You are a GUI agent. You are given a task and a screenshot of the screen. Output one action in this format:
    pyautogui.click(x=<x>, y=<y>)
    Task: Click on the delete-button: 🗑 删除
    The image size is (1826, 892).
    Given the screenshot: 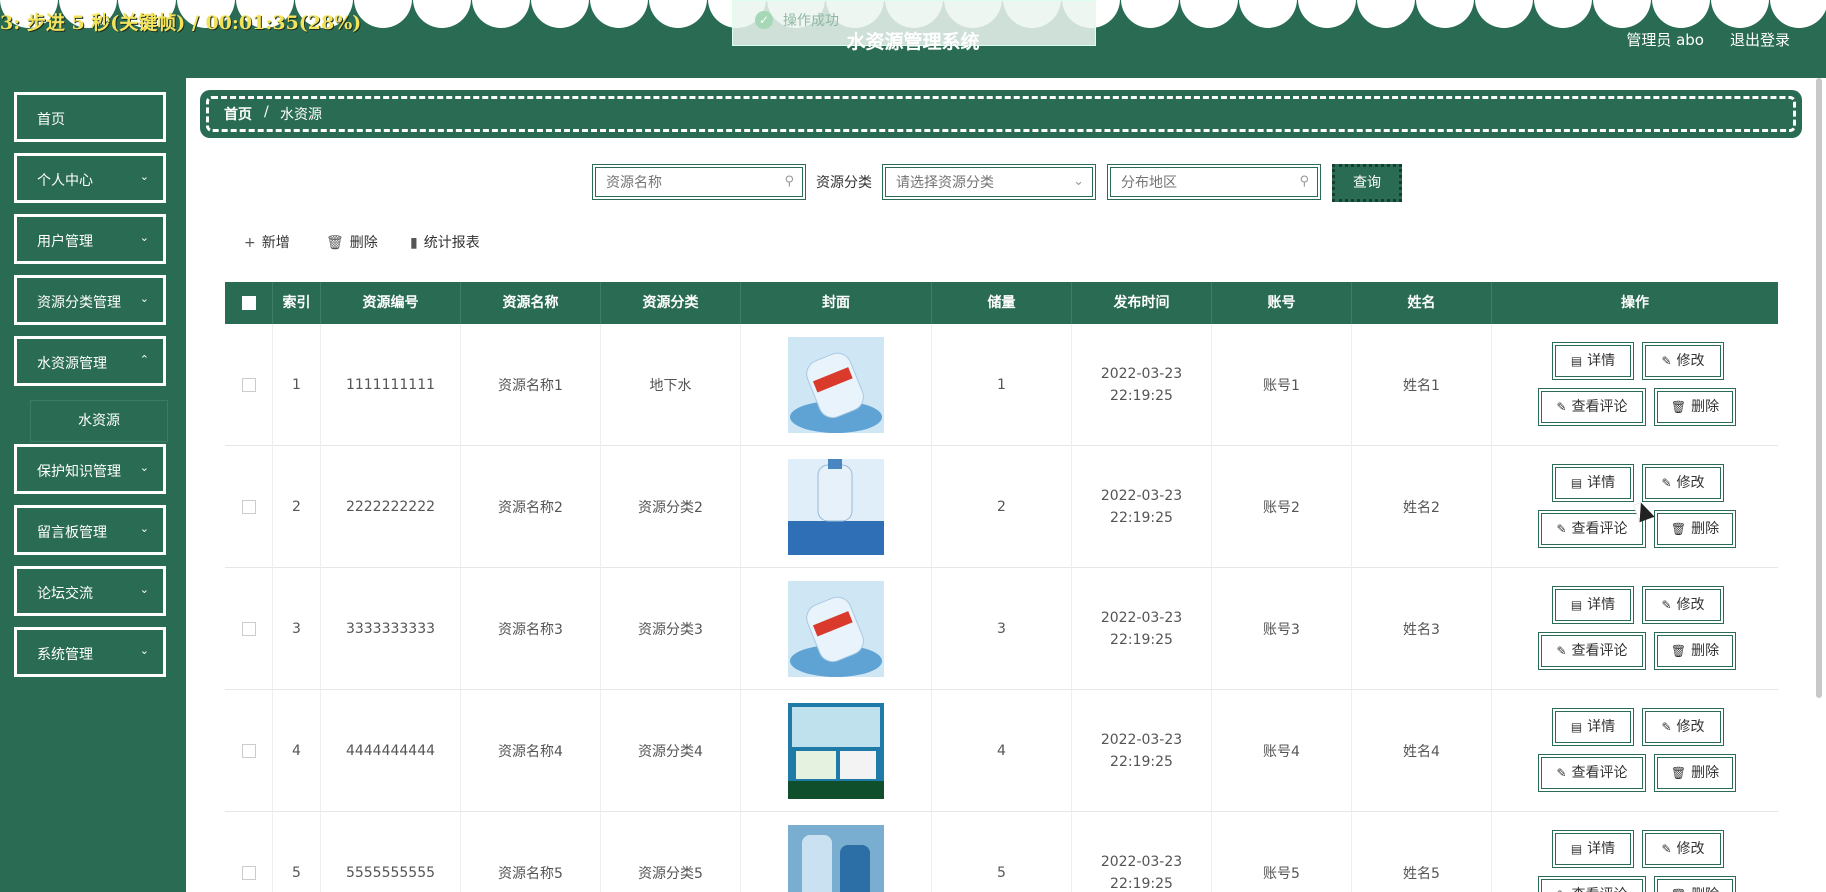 What is the action you would take?
    pyautogui.click(x=352, y=242)
    